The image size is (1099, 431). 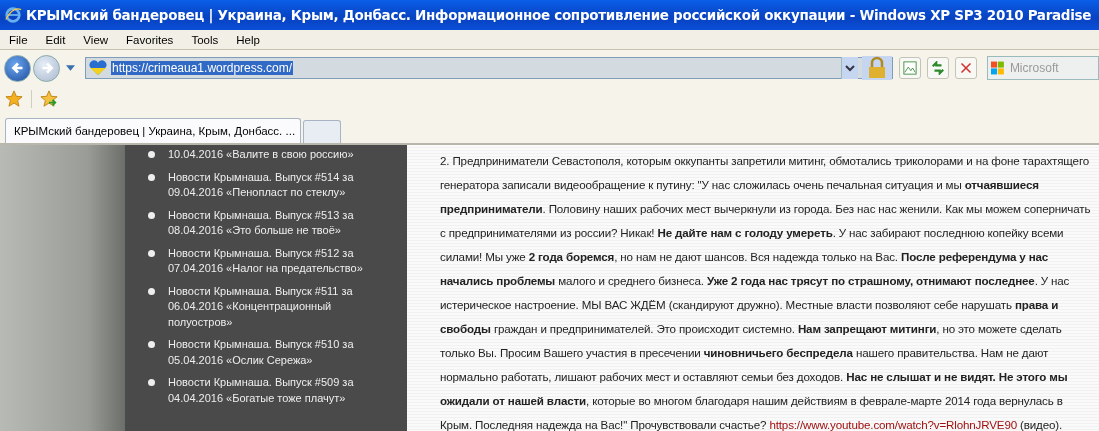 What do you see at coordinates (280, 223) in the screenshot?
I see `news-link: Новости Крымнаша. Выпуск #513 за 08.04.2016 «Это больше не твоё»` at bounding box center [280, 223].